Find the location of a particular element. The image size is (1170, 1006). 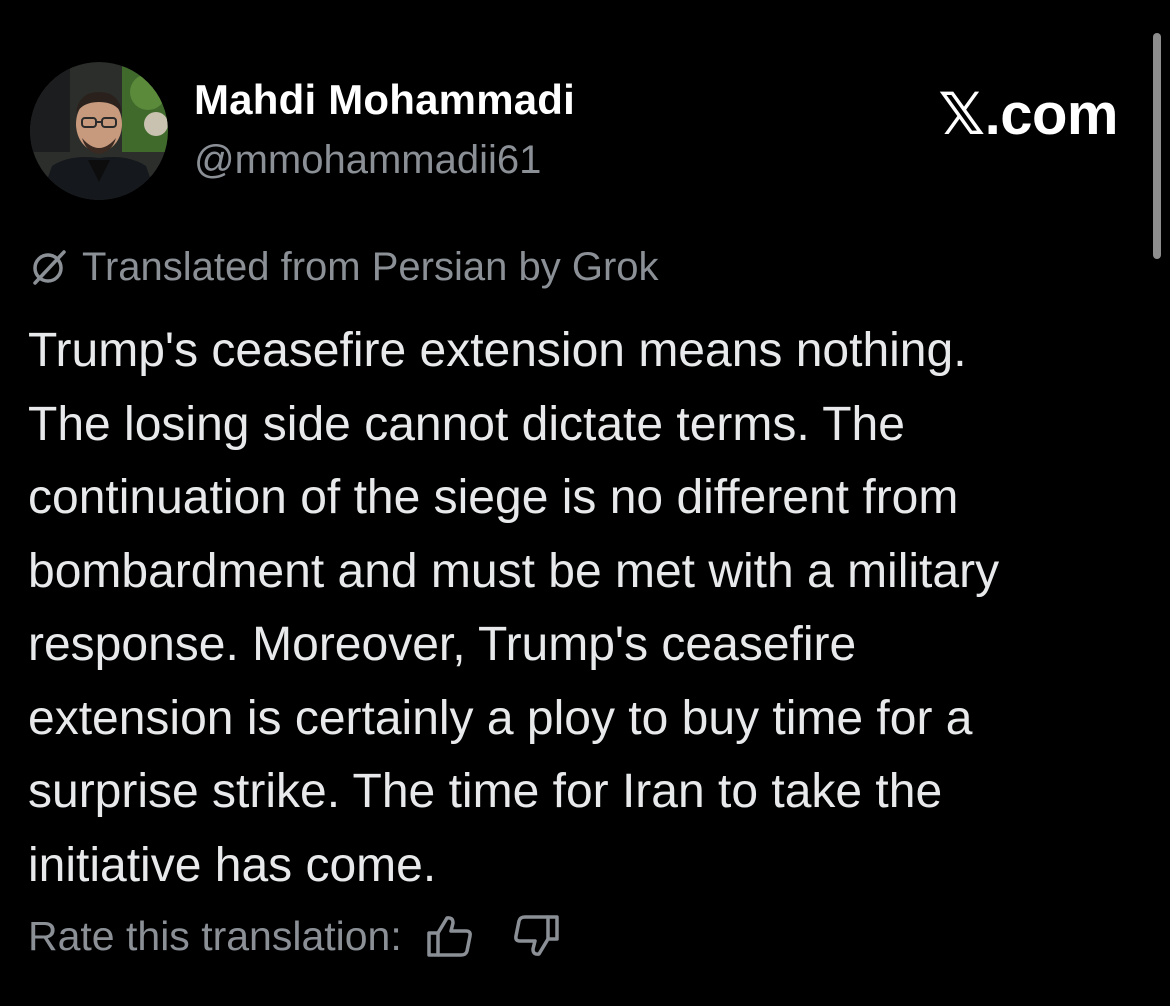

rate-translation-row: Rate this translation: is located at coordinates (311, 936).